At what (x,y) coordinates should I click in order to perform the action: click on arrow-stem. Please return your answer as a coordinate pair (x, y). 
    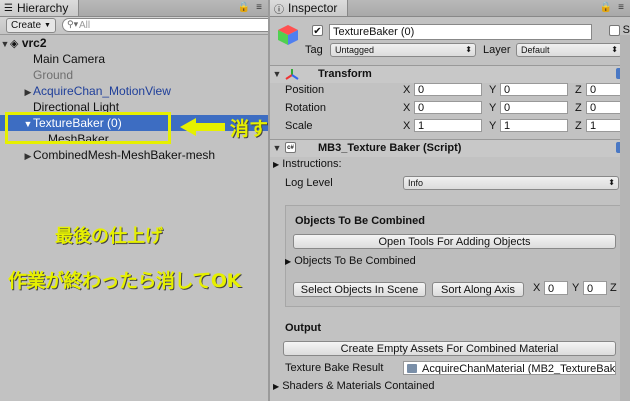
    Looking at the image, I should click on (210, 127).